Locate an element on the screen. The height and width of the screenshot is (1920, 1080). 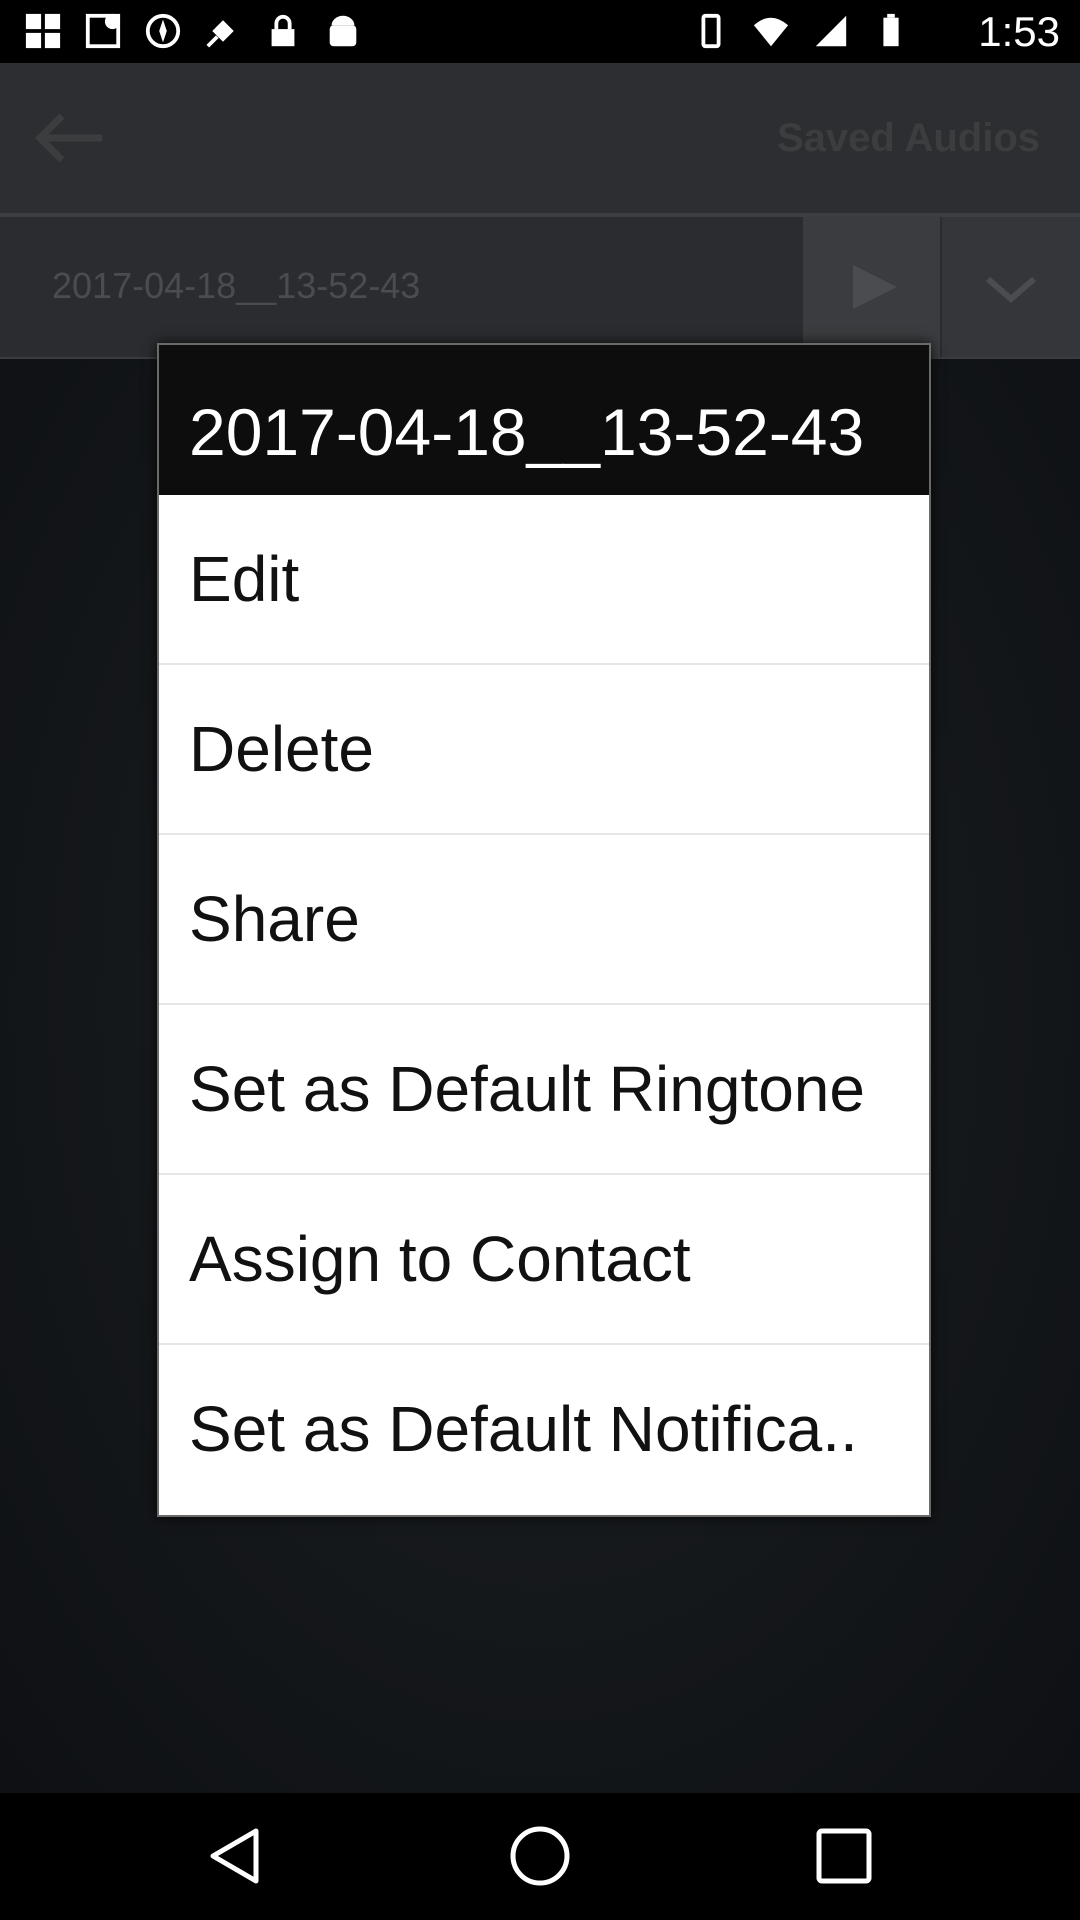
notification-icon is located at coordinates (103, 31).